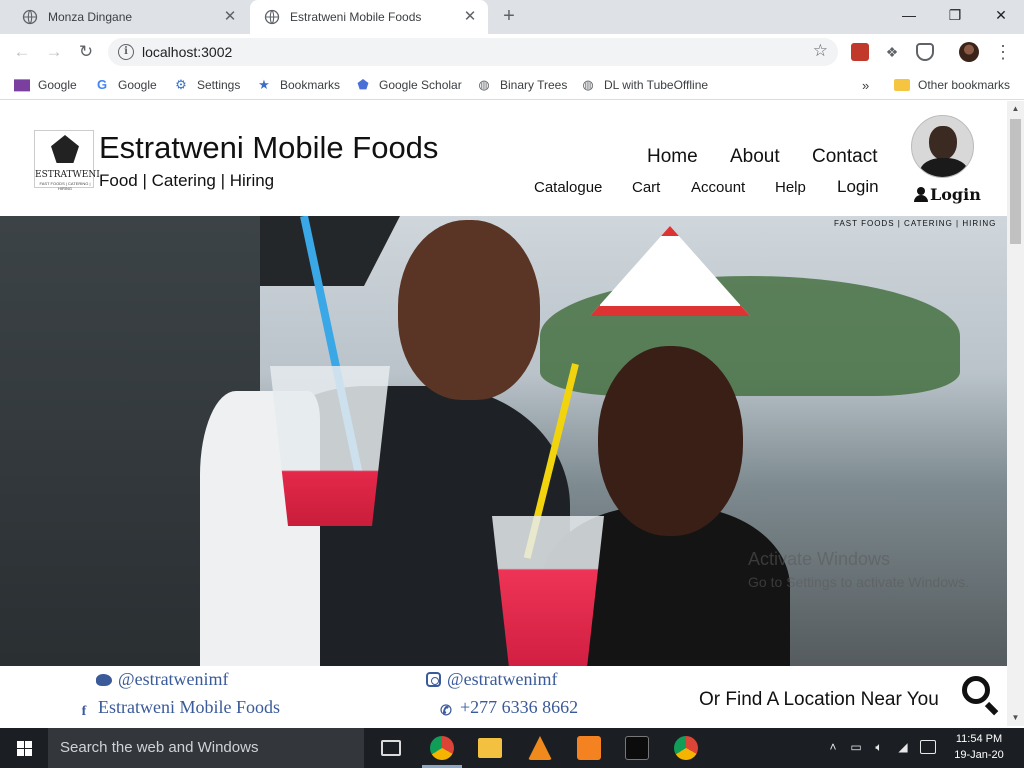 This screenshot has height=768, width=1024. What do you see at coordinates (473, 52) in the screenshot?
I see `address-bar: i localhost:3002 ☆` at bounding box center [473, 52].